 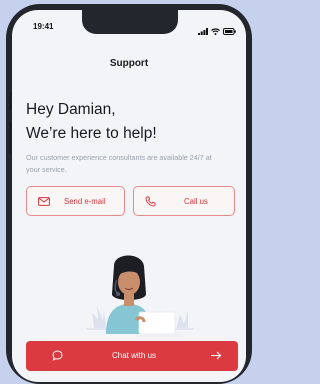 I want to click on status-icons, so click(x=217, y=31).